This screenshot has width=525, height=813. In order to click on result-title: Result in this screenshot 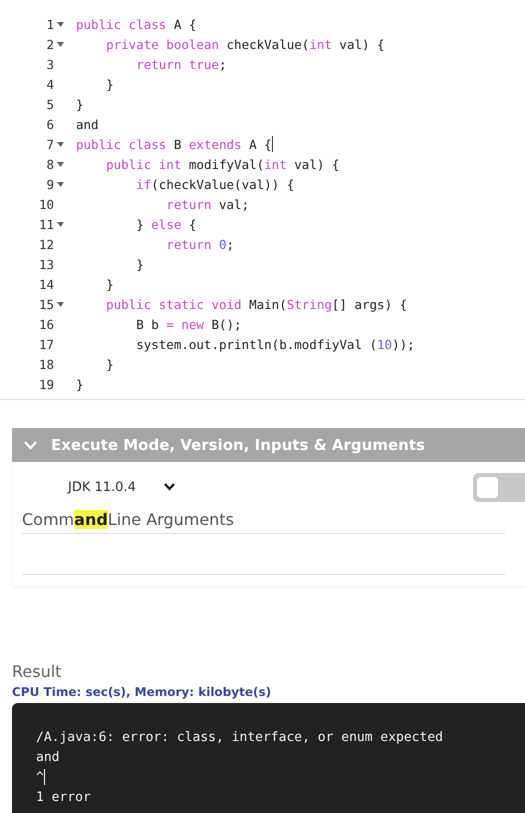, I will do `click(37, 671)`.